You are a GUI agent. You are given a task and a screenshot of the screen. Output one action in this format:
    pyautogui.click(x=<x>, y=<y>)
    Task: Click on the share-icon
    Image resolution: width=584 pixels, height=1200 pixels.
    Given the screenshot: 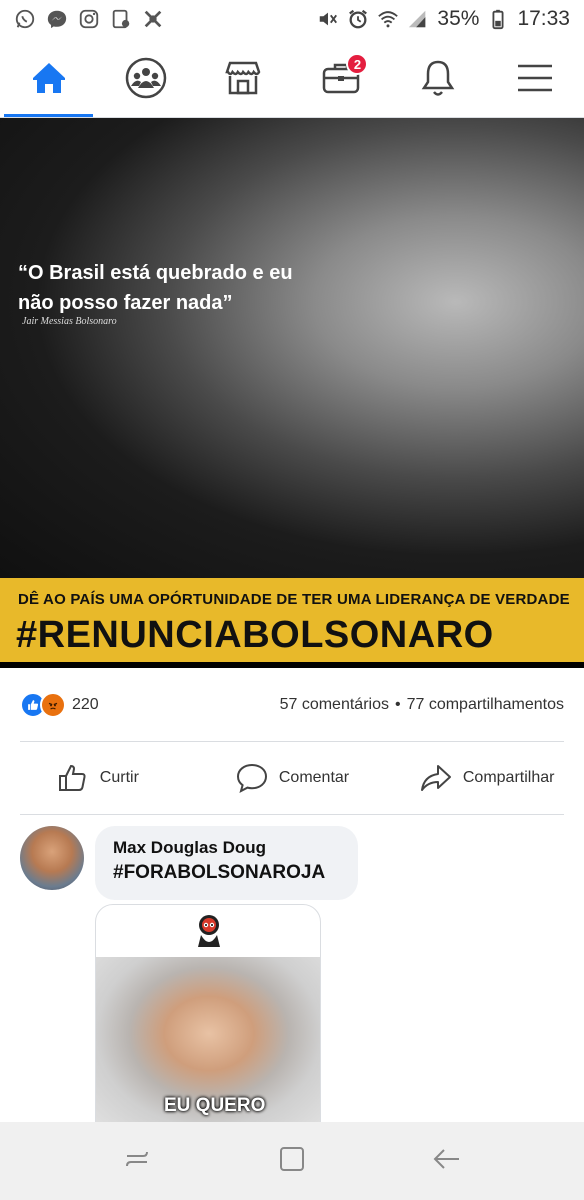 What is the action you would take?
    pyautogui.click(x=435, y=778)
    